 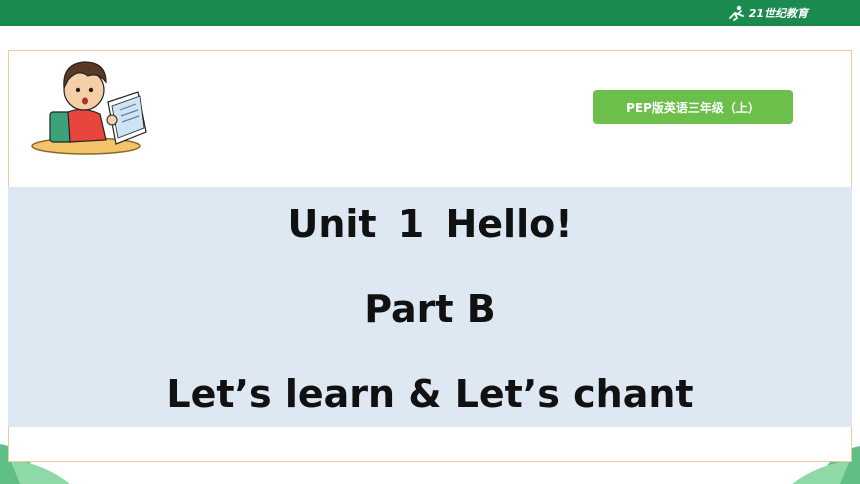 I want to click on lesson-title: Let’s learn & Let’s chant, so click(x=430, y=394).